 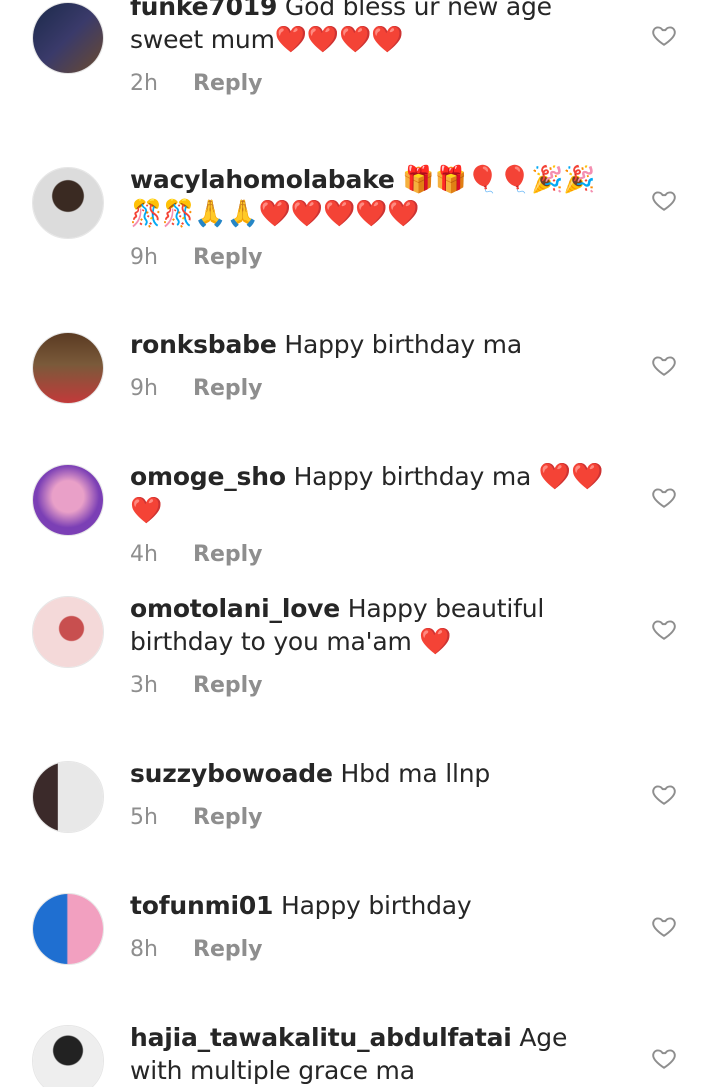 What do you see at coordinates (370, 557) in the screenshot?
I see `comment-meta: 4h Reply` at bounding box center [370, 557].